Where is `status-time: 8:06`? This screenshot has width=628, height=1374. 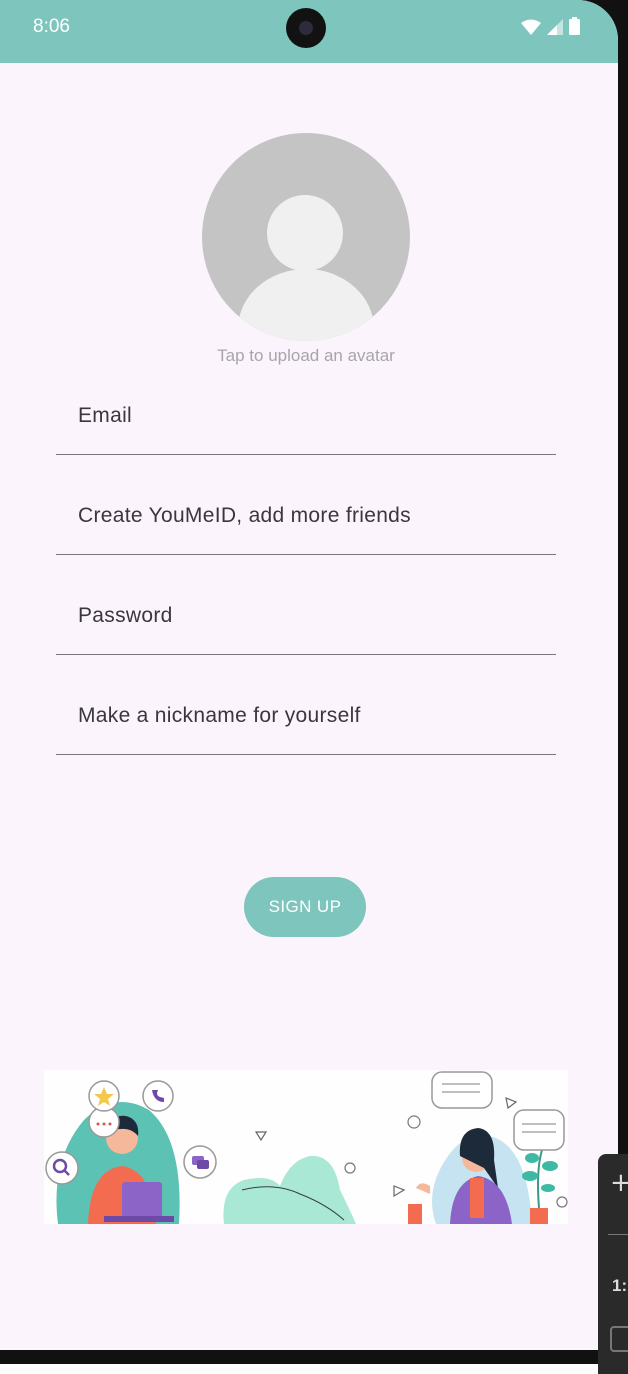 status-time: 8:06 is located at coordinates (51, 26).